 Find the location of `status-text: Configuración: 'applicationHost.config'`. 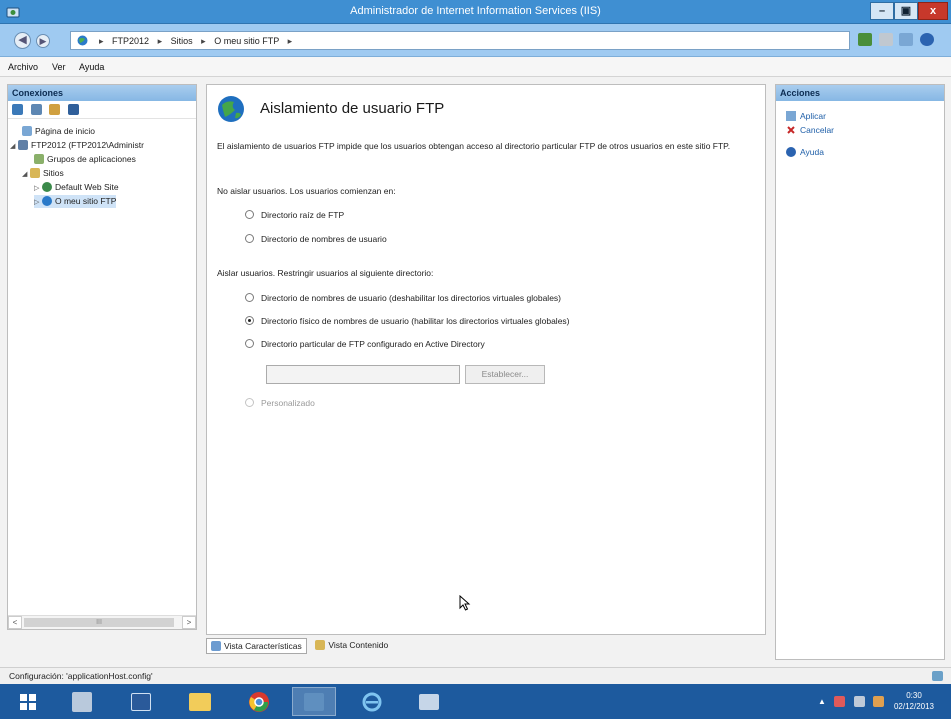

status-text: Configuración: 'applicationHost.config' is located at coordinates (81, 676).